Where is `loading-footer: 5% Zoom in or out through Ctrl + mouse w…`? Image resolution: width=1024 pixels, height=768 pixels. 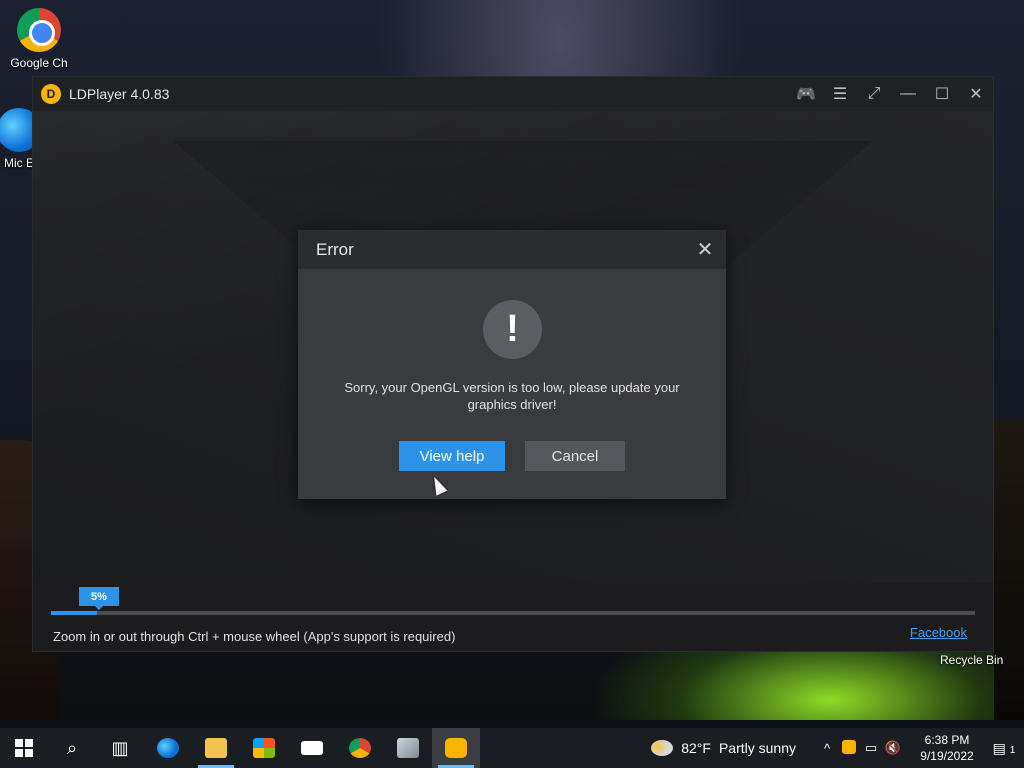
loading-footer: 5% Zoom in or out through Ctrl + mouse w… is located at coordinates (513, 617).